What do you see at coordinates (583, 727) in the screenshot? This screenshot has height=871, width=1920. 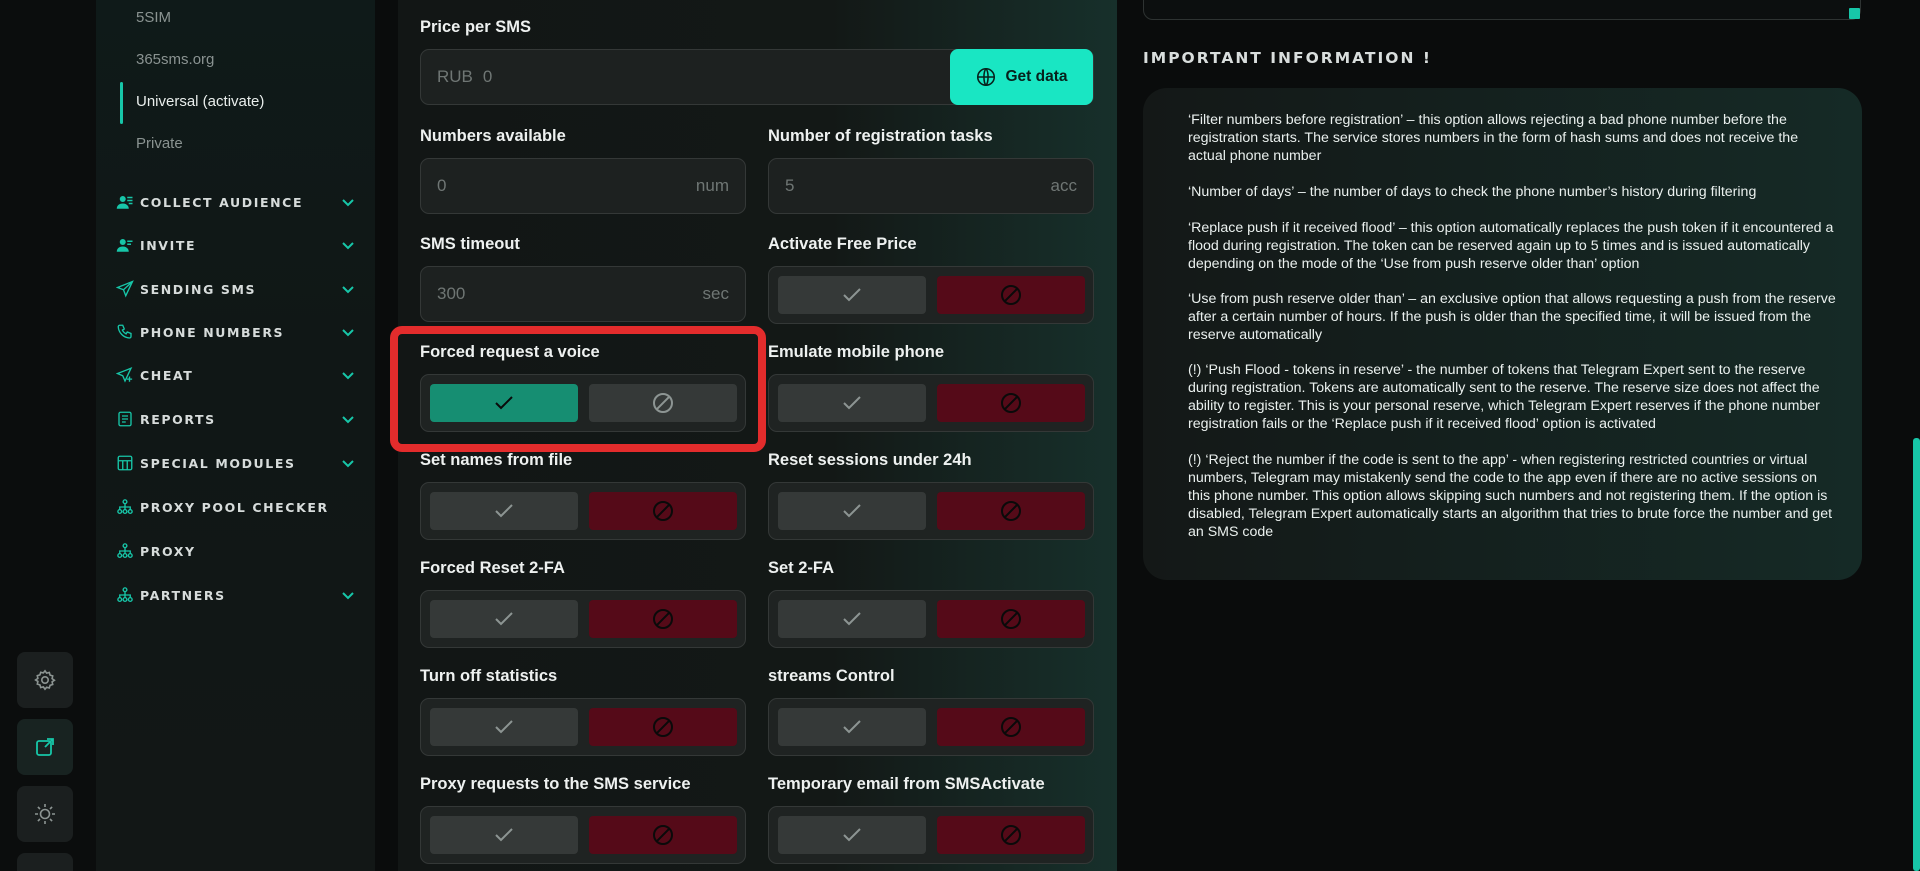 I see `turn-off-statistics-toggle` at bounding box center [583, 727].